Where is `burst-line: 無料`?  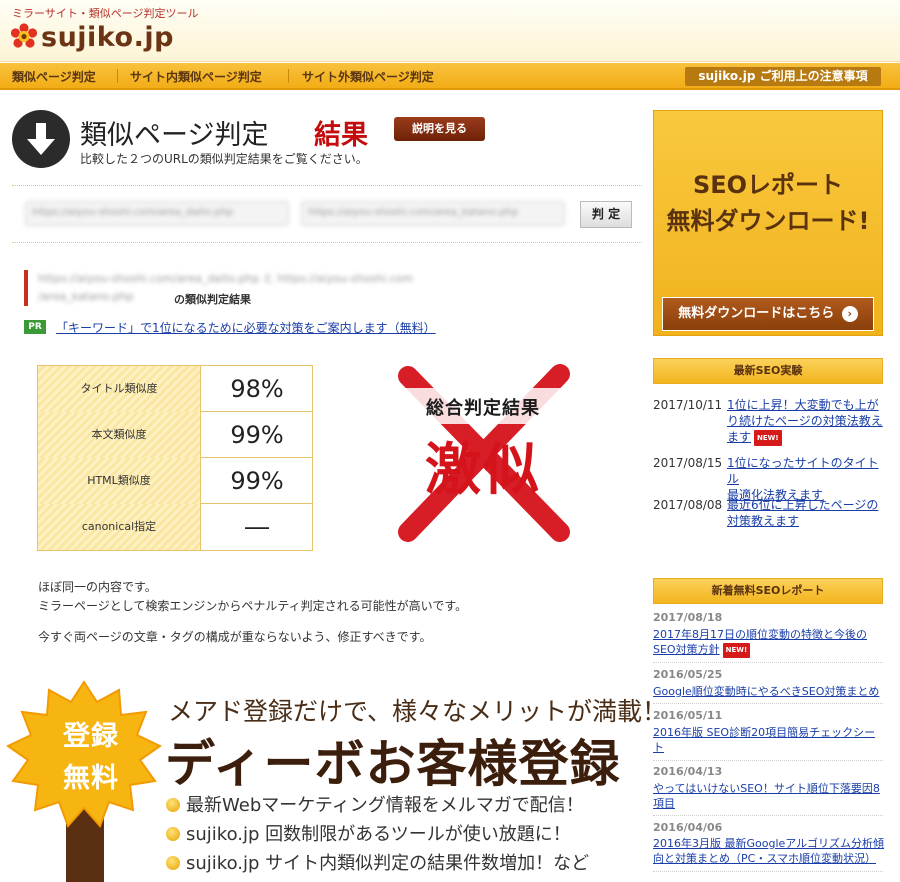 burst-line: 無料 is located at coordinates (91, 778).